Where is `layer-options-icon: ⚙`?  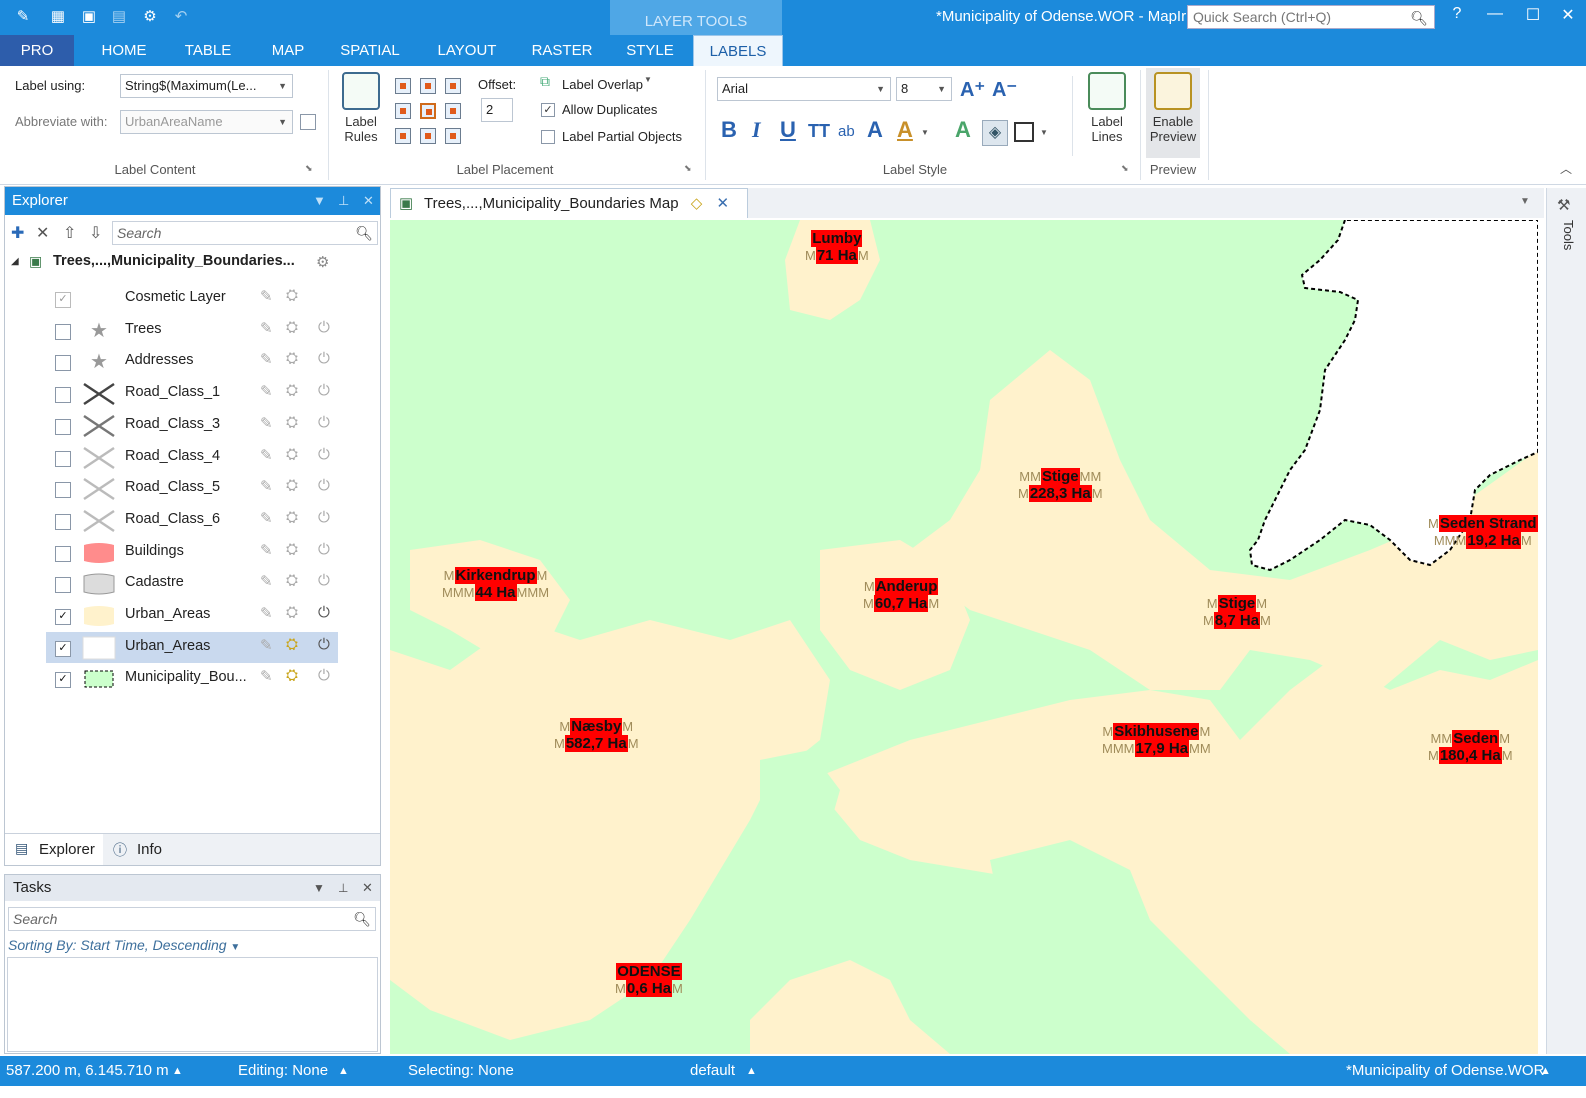
layer-options-icon: ⚙ is located at coordinates (322, 262).